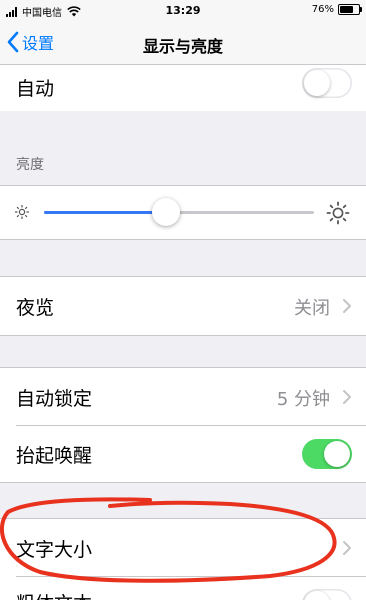 The image size is (366, 600). What do you see at coordinates (183, 306) in the screenshot?
I see `night-shift-row: 夜览 关闭` at bounding box center [183, 306].